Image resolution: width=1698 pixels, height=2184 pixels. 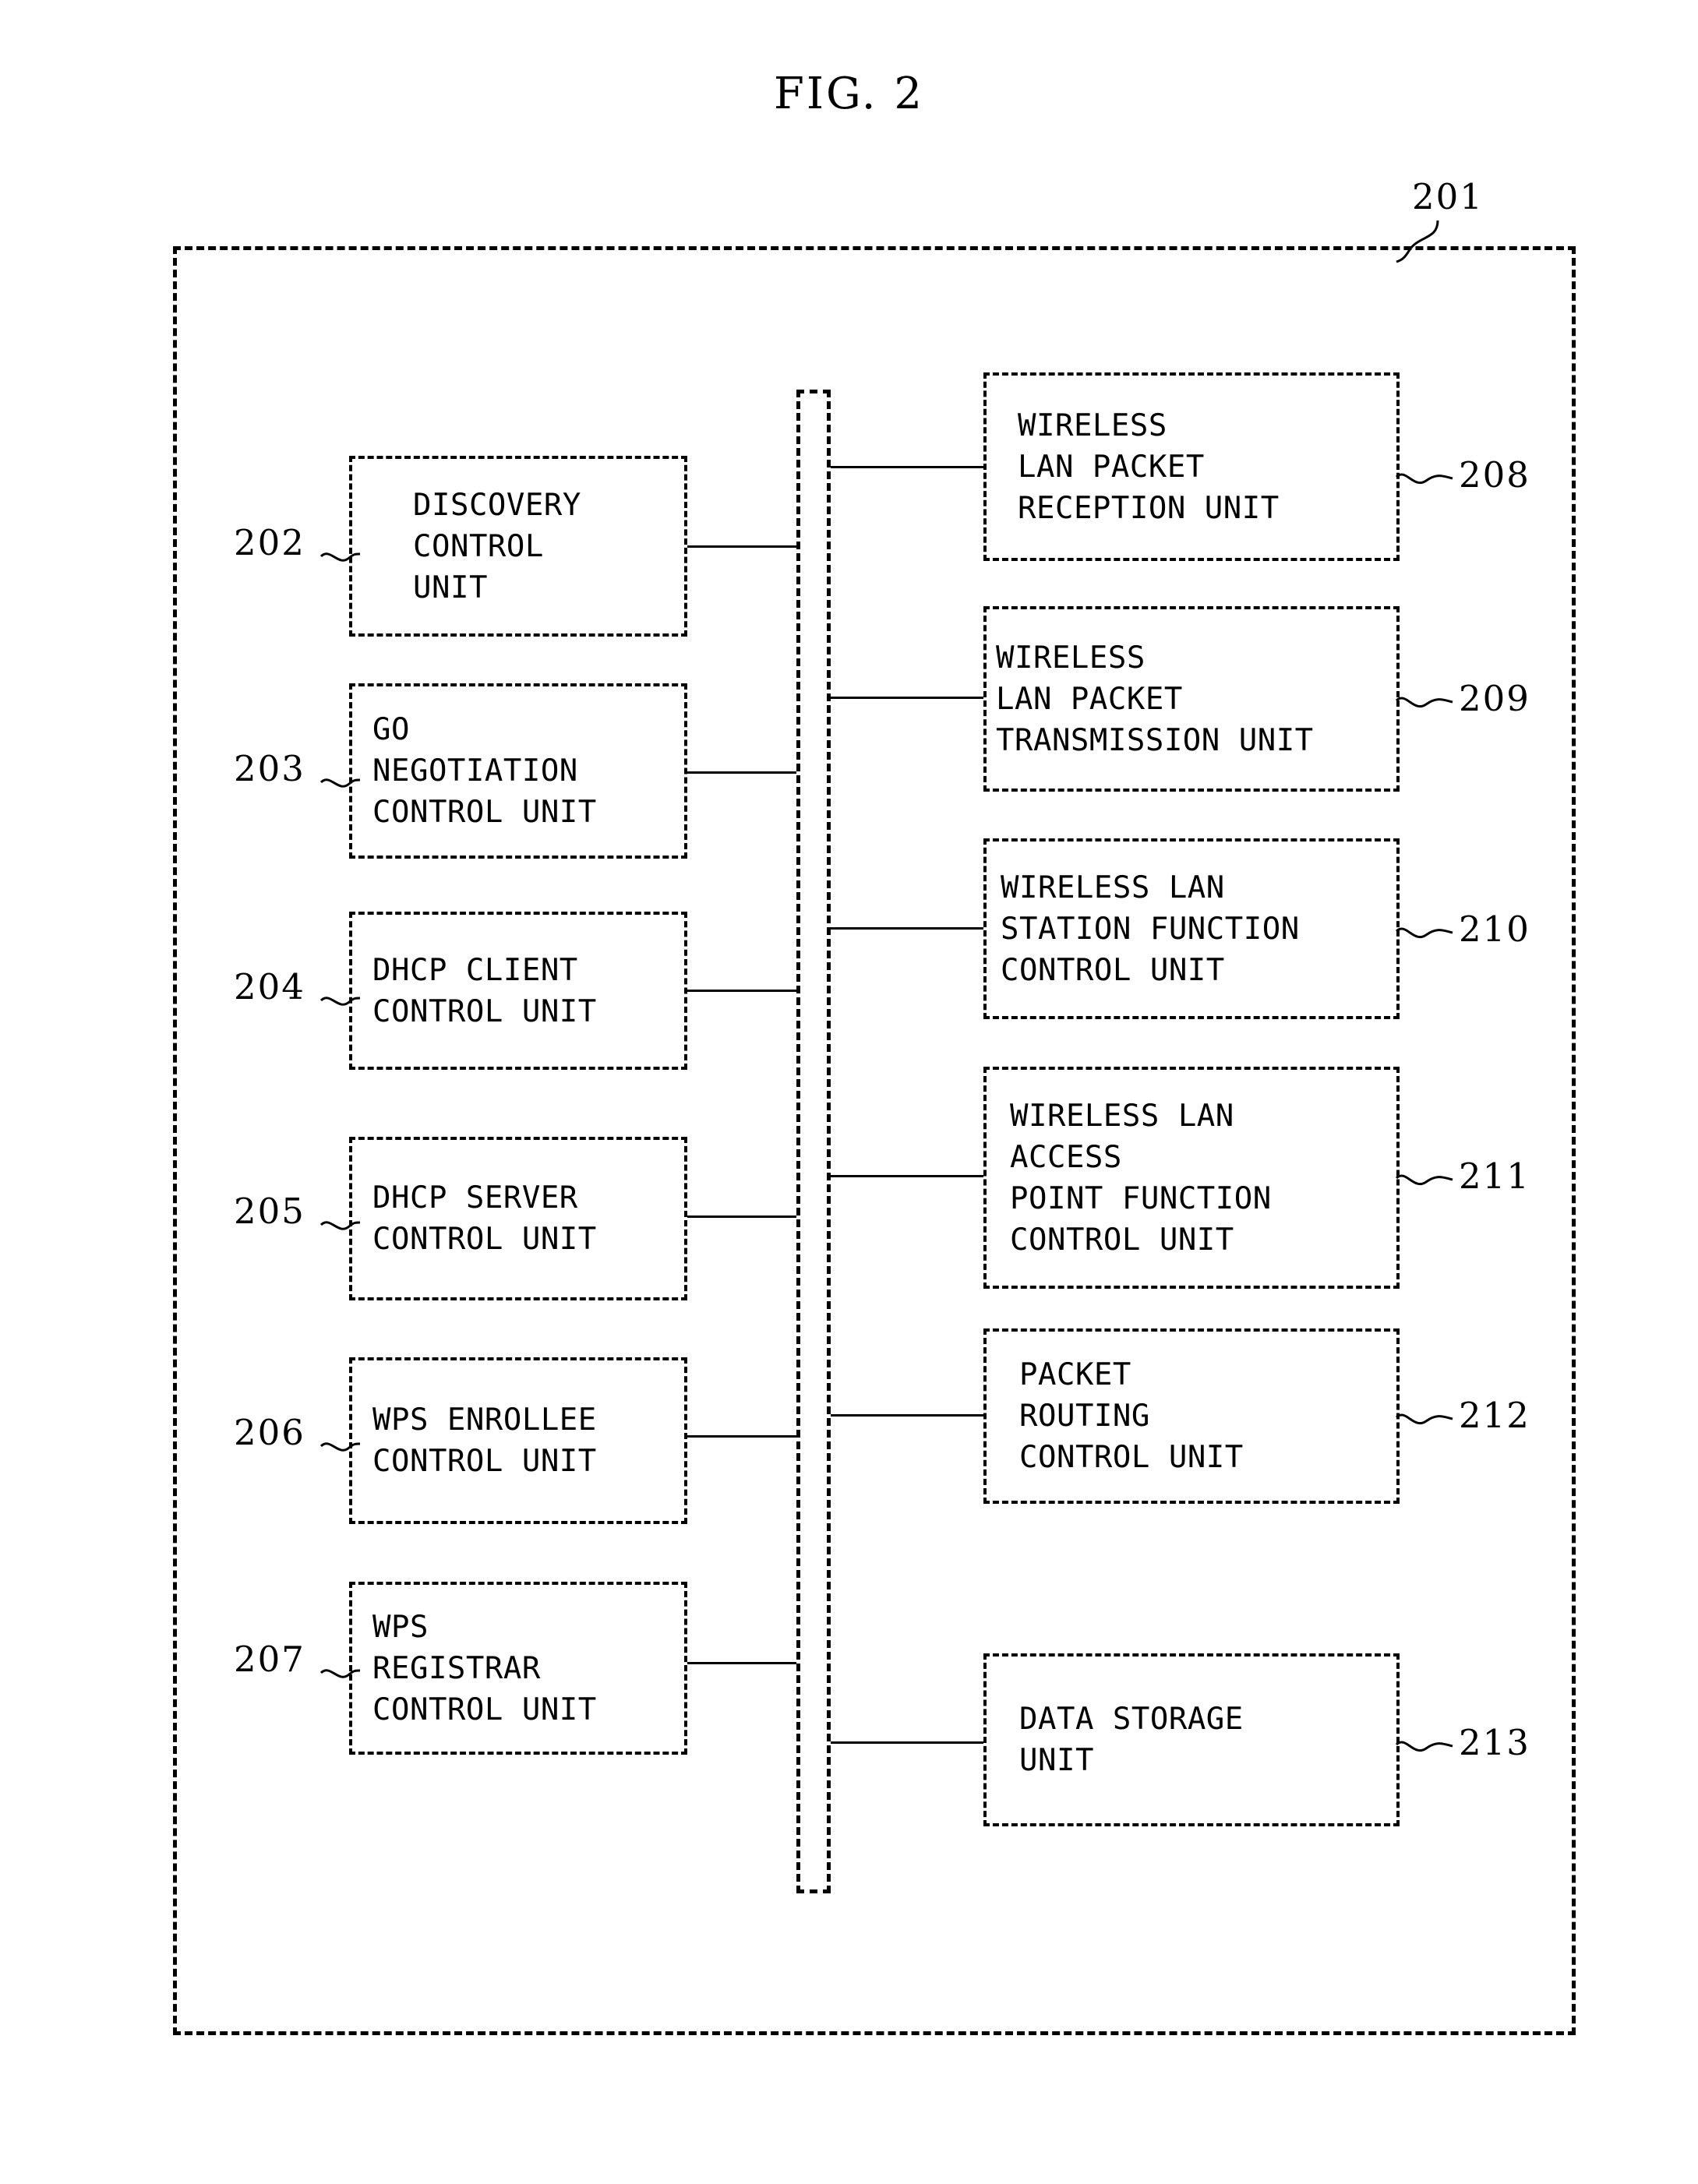 I want to click on box-dhcp-server-control-unit: DHCP SERVER CONTROL UNIT, so click(x=518, y=1218).